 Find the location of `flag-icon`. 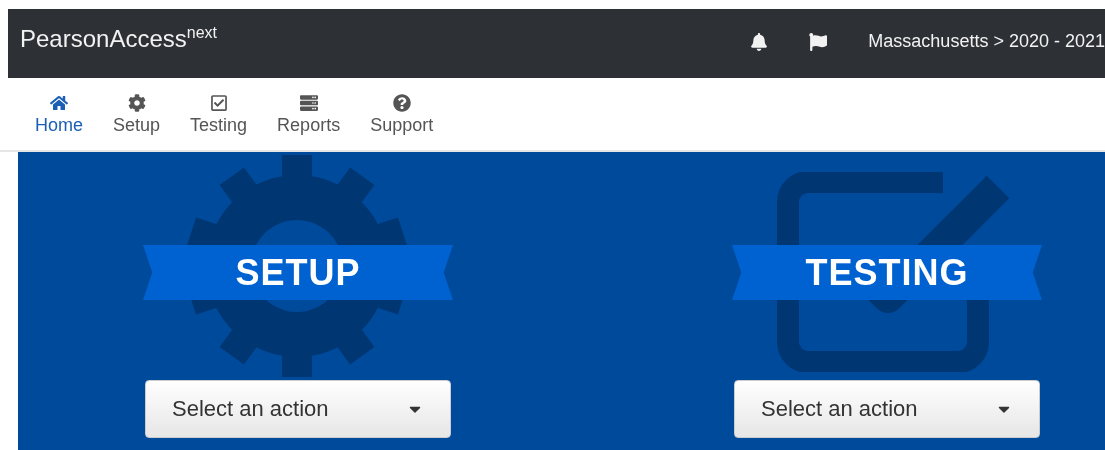

flag-icon is located at coordinates (818, 41).